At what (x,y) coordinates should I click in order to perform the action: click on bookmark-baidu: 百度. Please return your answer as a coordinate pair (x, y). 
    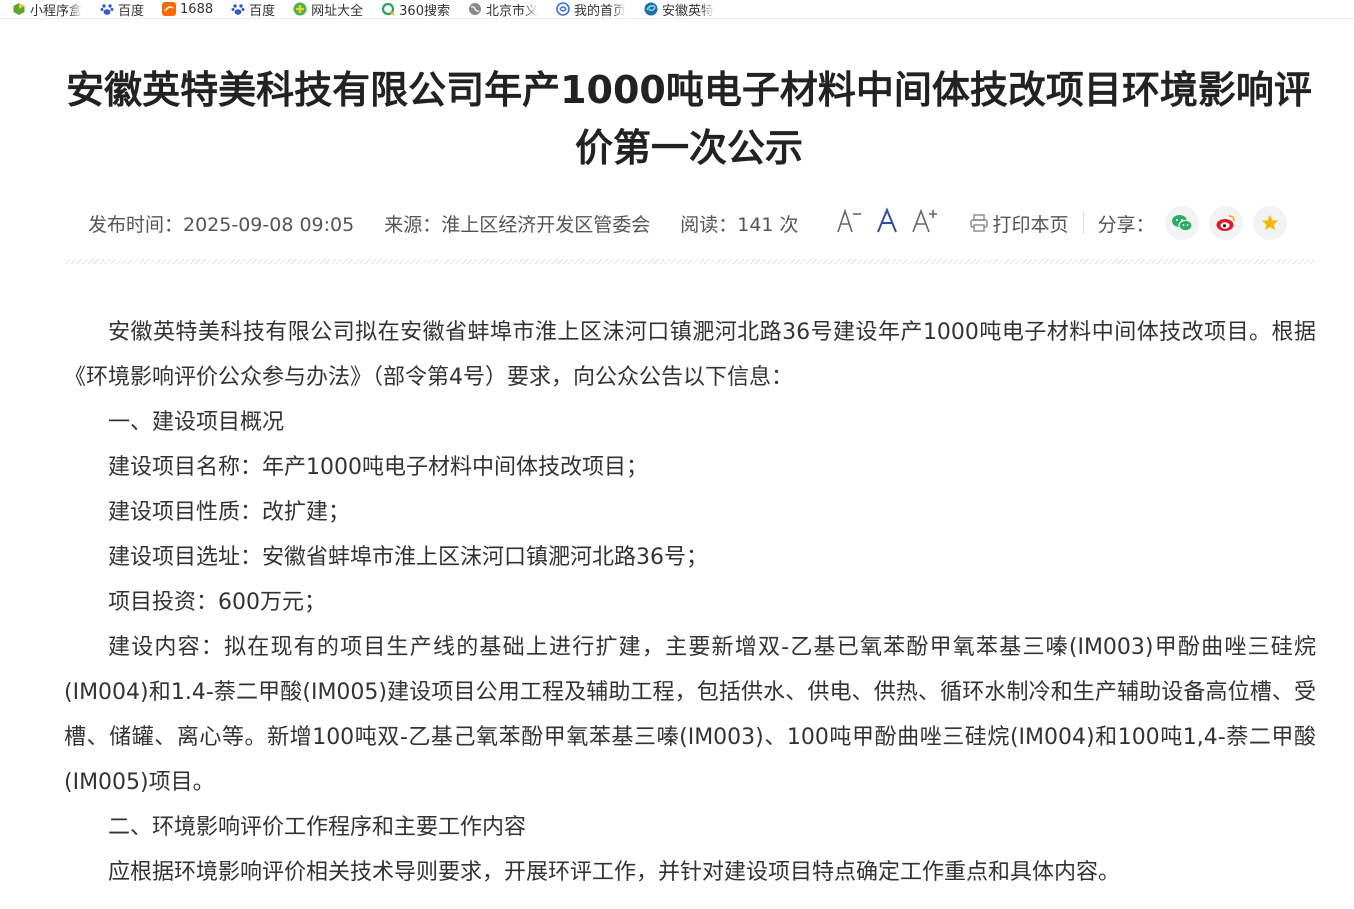
    Looking at the image, I should click on (122, 9).